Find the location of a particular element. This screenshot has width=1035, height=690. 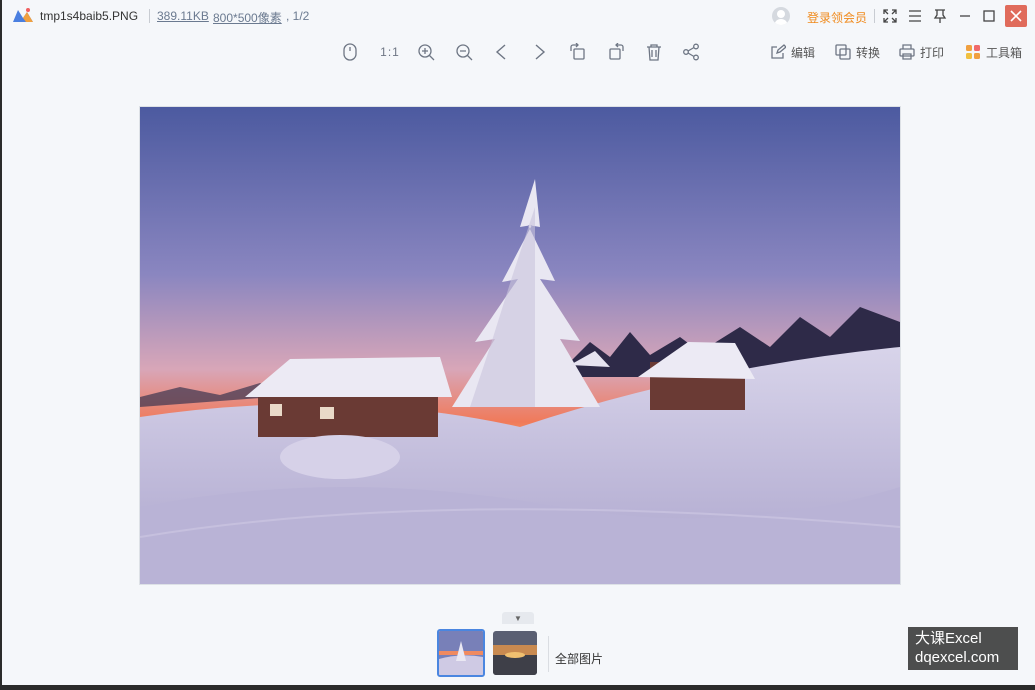

all-images-link: 全部图片 is located at coordinates (579, 658).